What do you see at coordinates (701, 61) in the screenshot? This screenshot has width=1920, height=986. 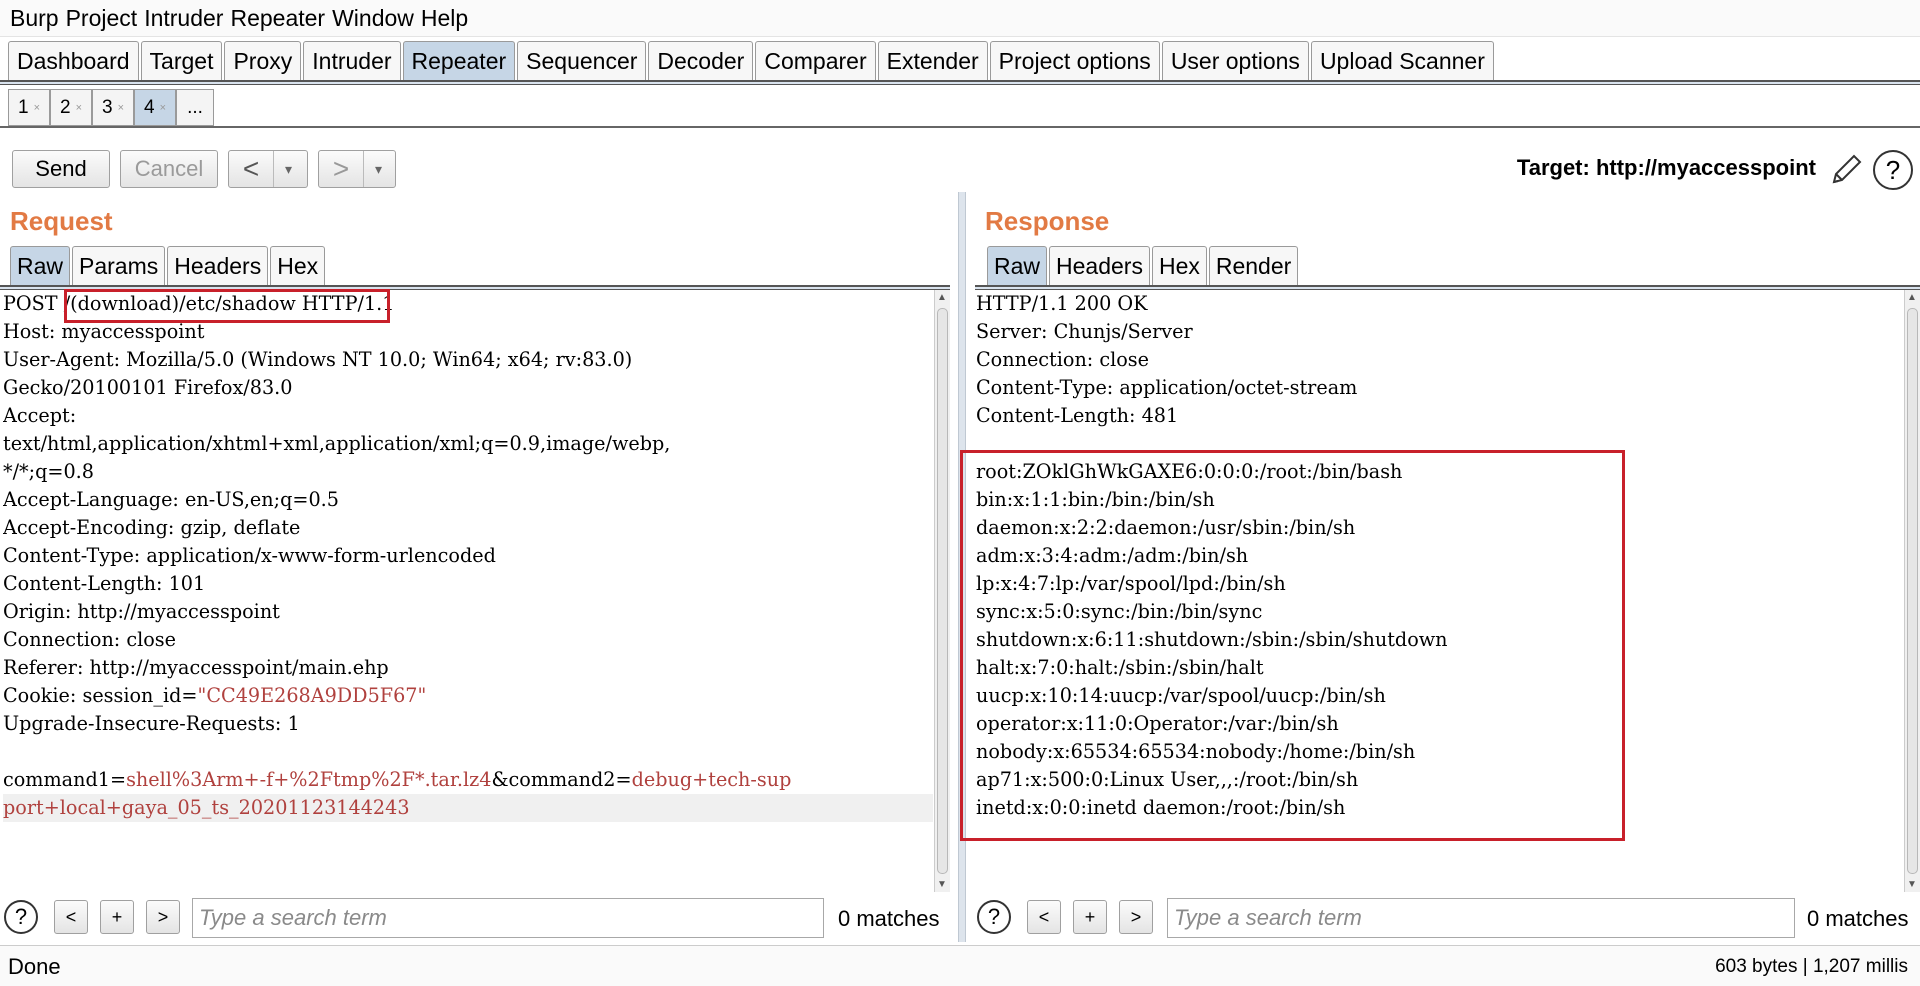 I see `tab-decoder: Decoder` at bounding box center [701, 61].